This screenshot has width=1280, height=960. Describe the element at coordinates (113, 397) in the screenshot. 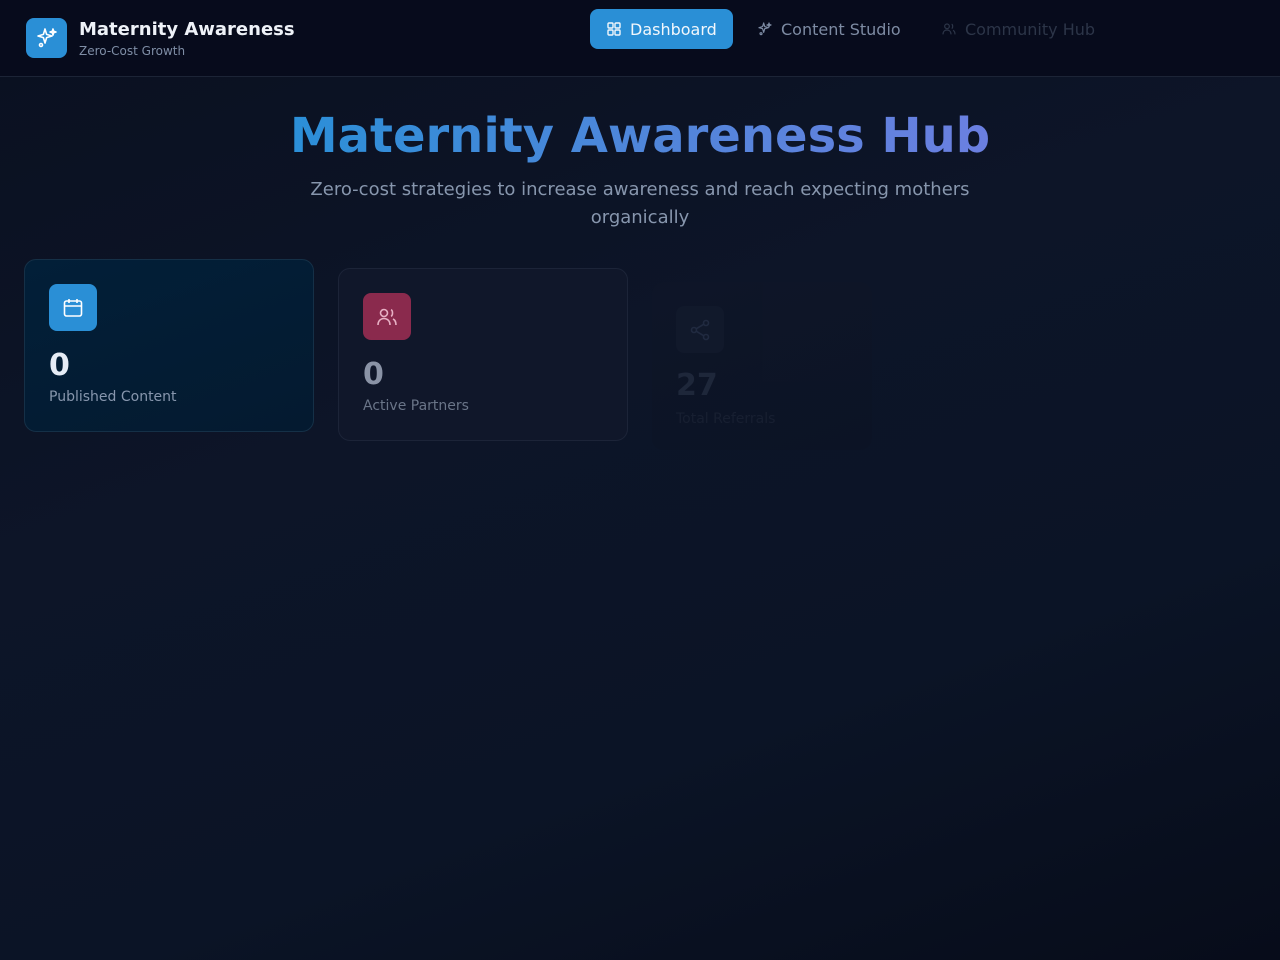

I see `stat-label: Published Content` at that location.